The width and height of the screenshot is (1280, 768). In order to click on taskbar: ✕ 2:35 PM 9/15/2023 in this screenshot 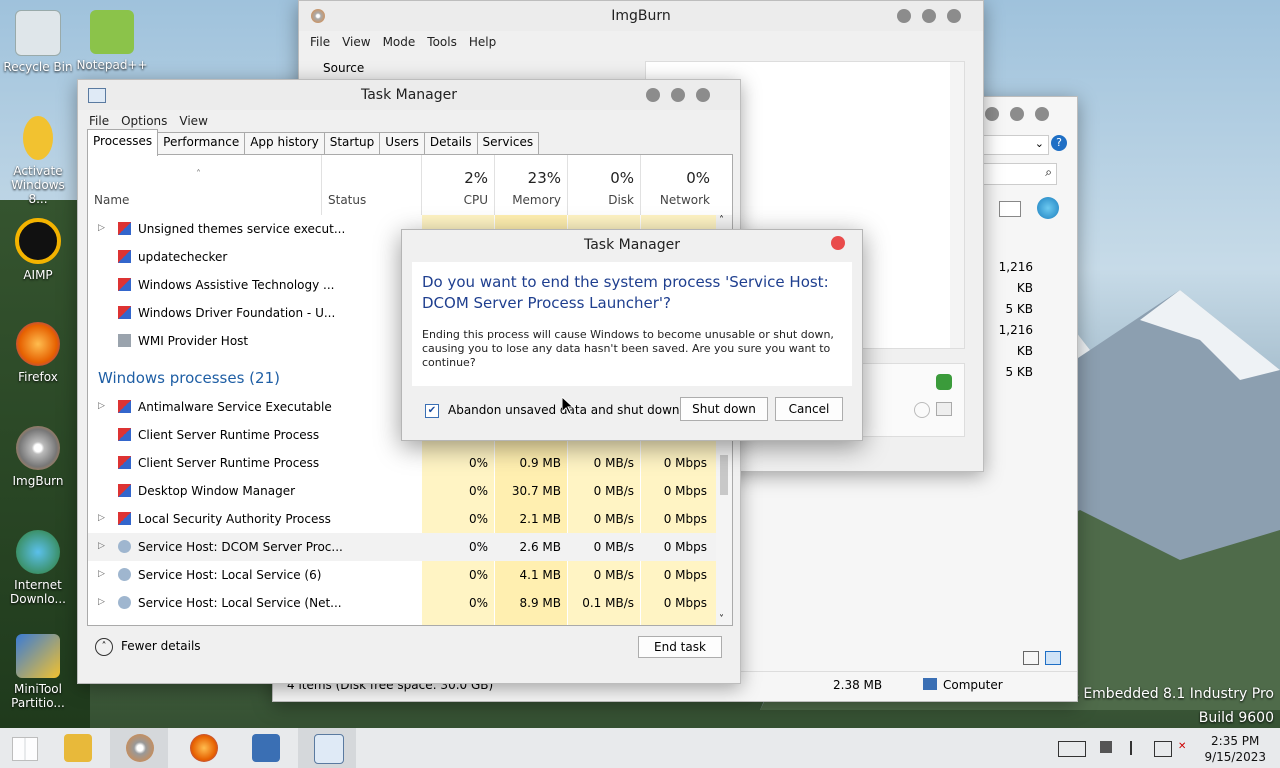, I will do `click(640, 748)`.